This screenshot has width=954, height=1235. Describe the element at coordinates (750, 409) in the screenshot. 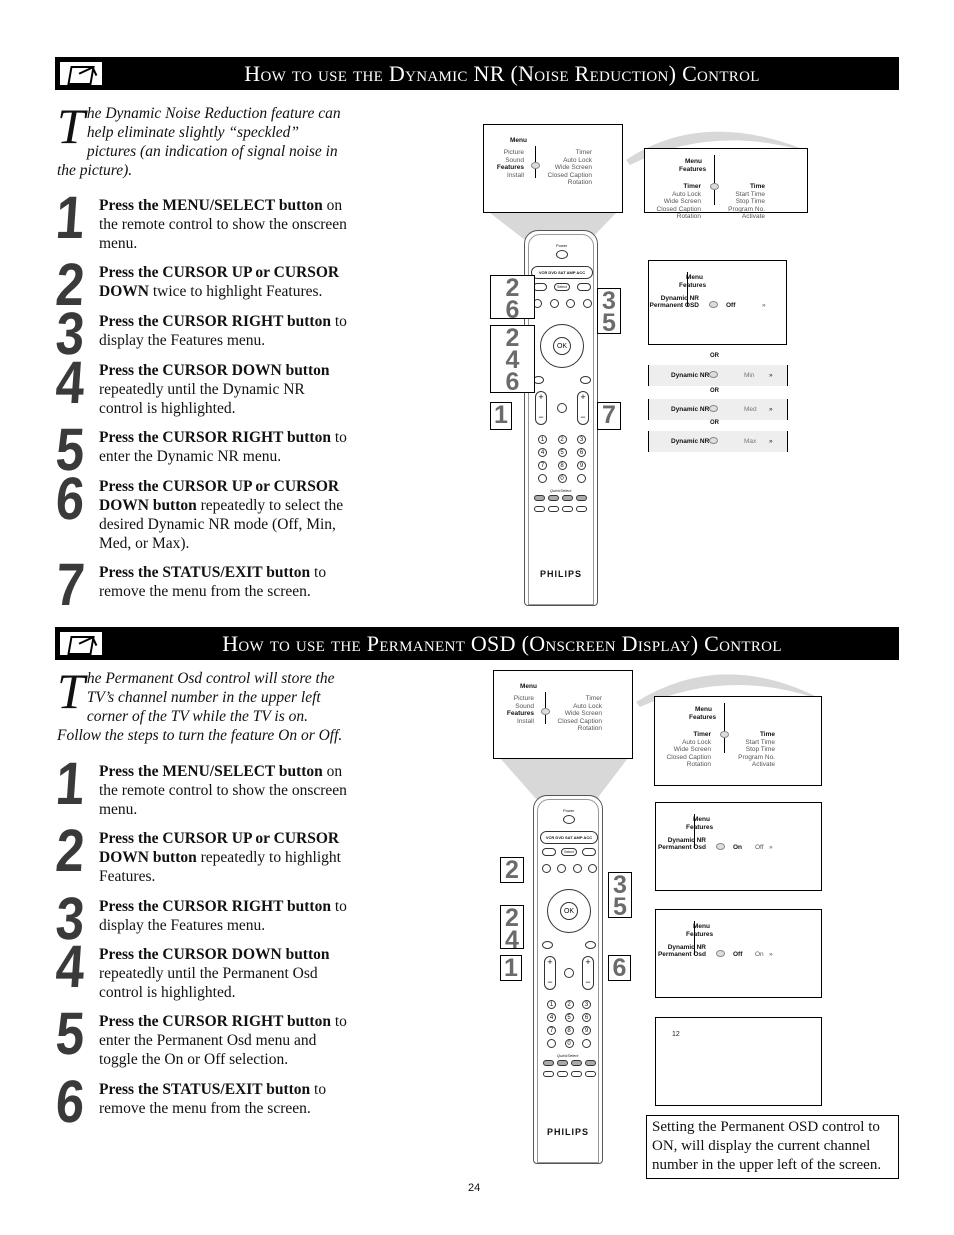

I see `mode-value: Med` at that location.